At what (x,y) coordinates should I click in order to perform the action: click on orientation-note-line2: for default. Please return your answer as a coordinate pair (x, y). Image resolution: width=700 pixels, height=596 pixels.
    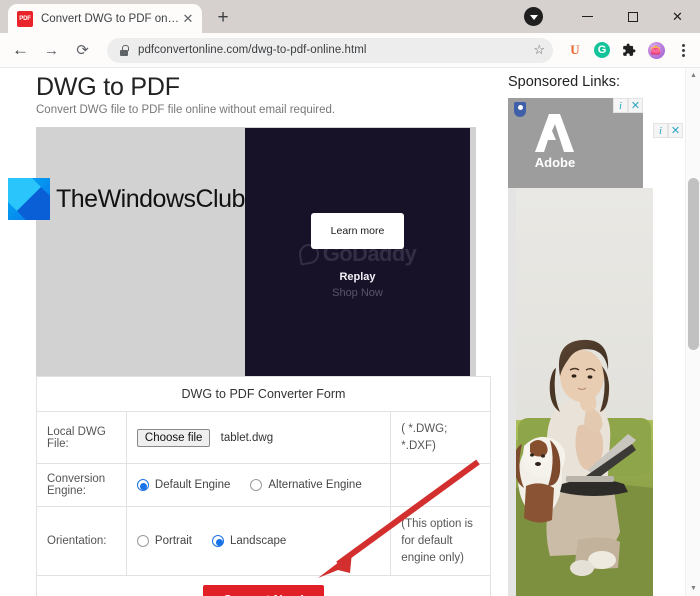
    Looking at the image, I should click on (427, 541).